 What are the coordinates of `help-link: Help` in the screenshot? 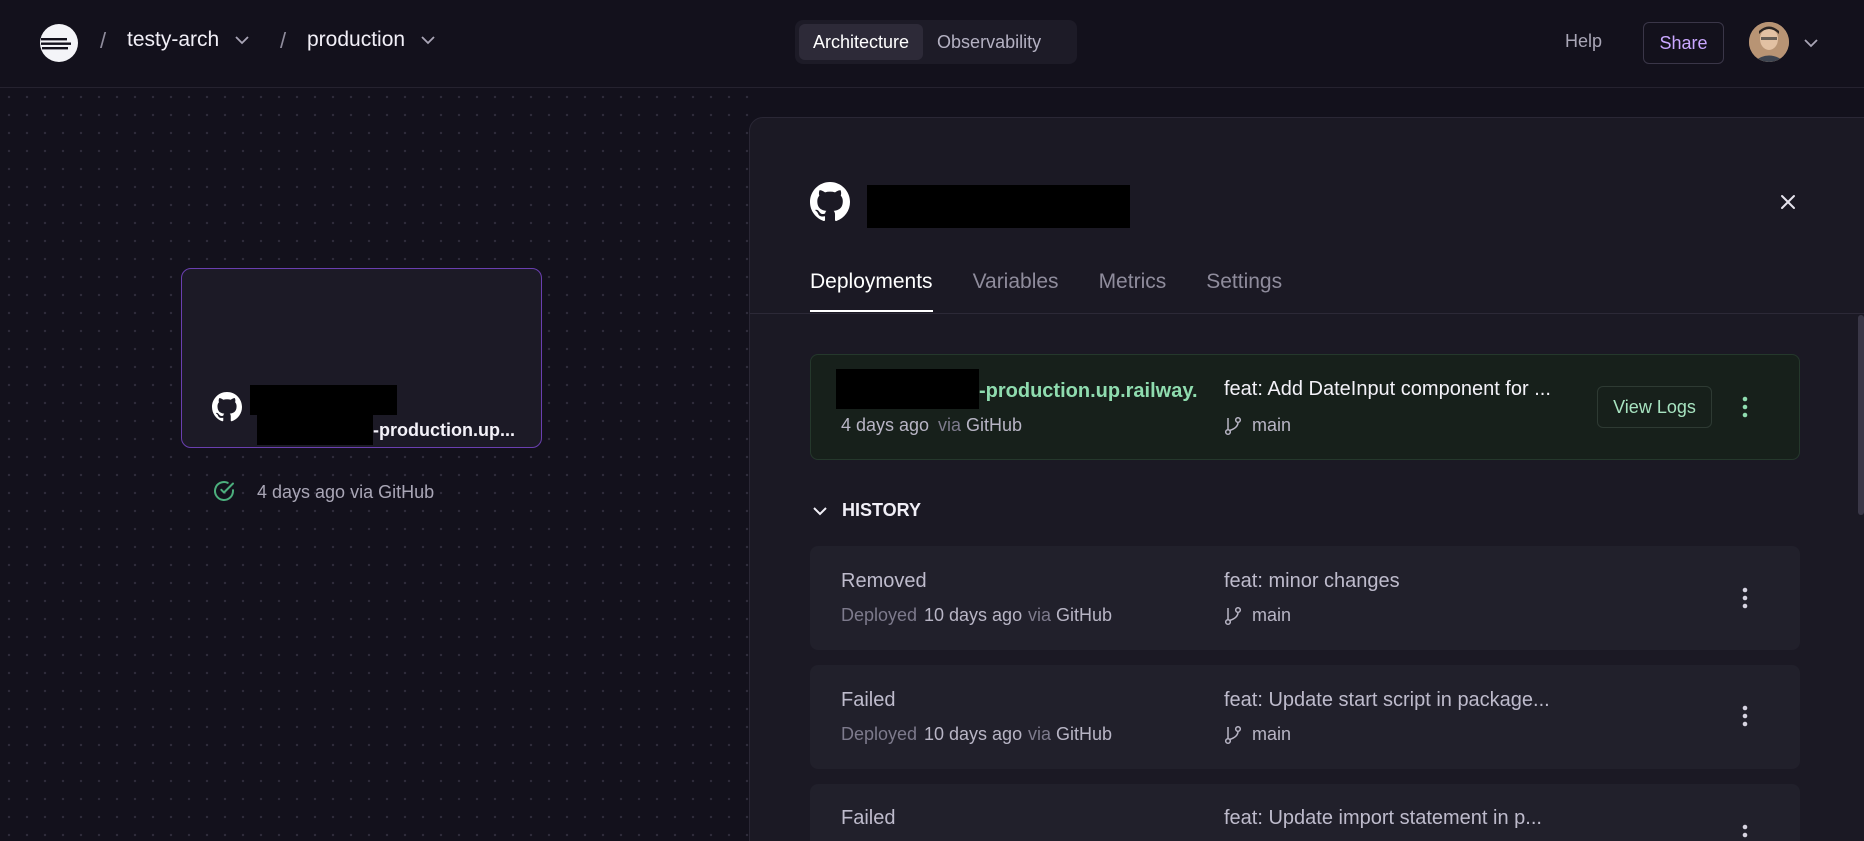 It's located at (1583, 41).